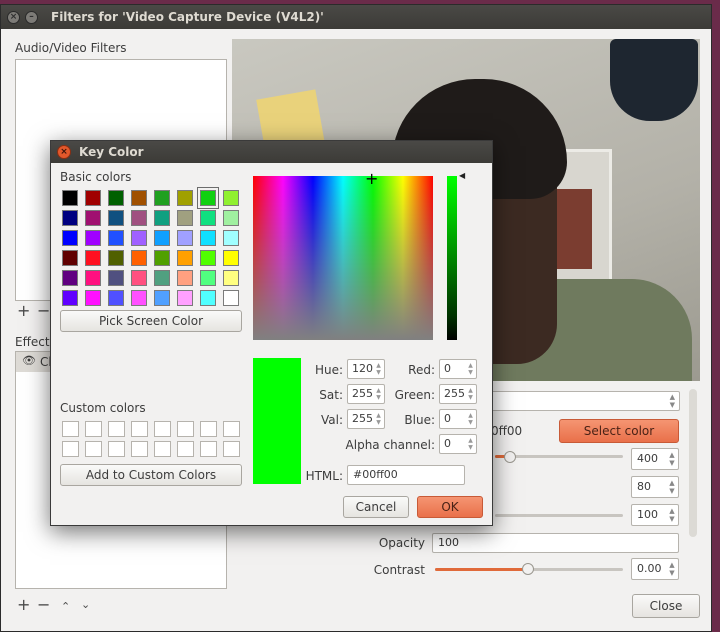 The height and width of the screenshot is (632, 720). What do you see at coordinates (406, 475) in the screenshot?
I see `html-color-input: #00ff00` at bounding box center [406, 475].